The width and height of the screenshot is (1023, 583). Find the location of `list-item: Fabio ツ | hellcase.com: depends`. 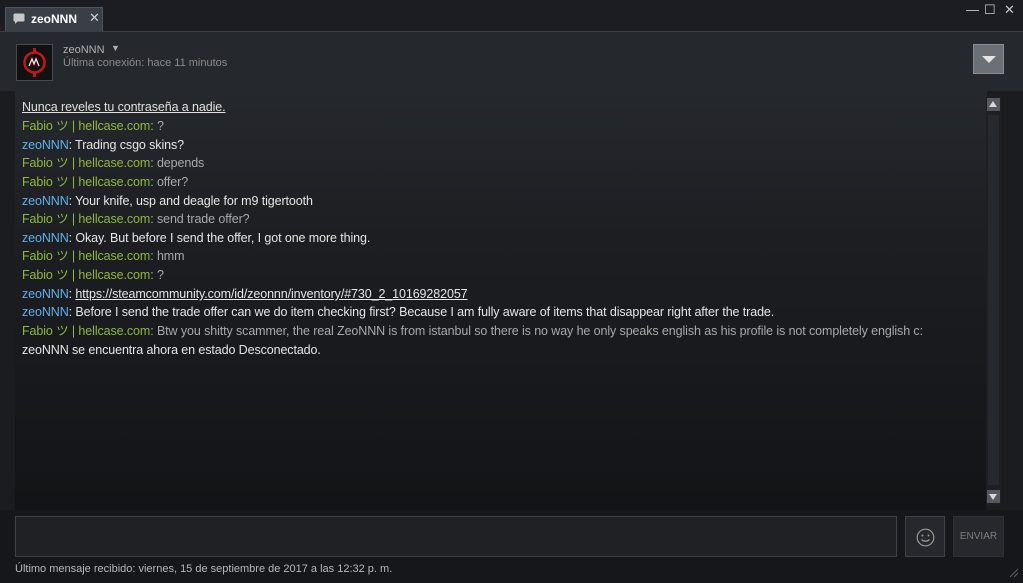

list-item: Fabio ツ | hellcase.com: depends is located at coordinates (113, 163).